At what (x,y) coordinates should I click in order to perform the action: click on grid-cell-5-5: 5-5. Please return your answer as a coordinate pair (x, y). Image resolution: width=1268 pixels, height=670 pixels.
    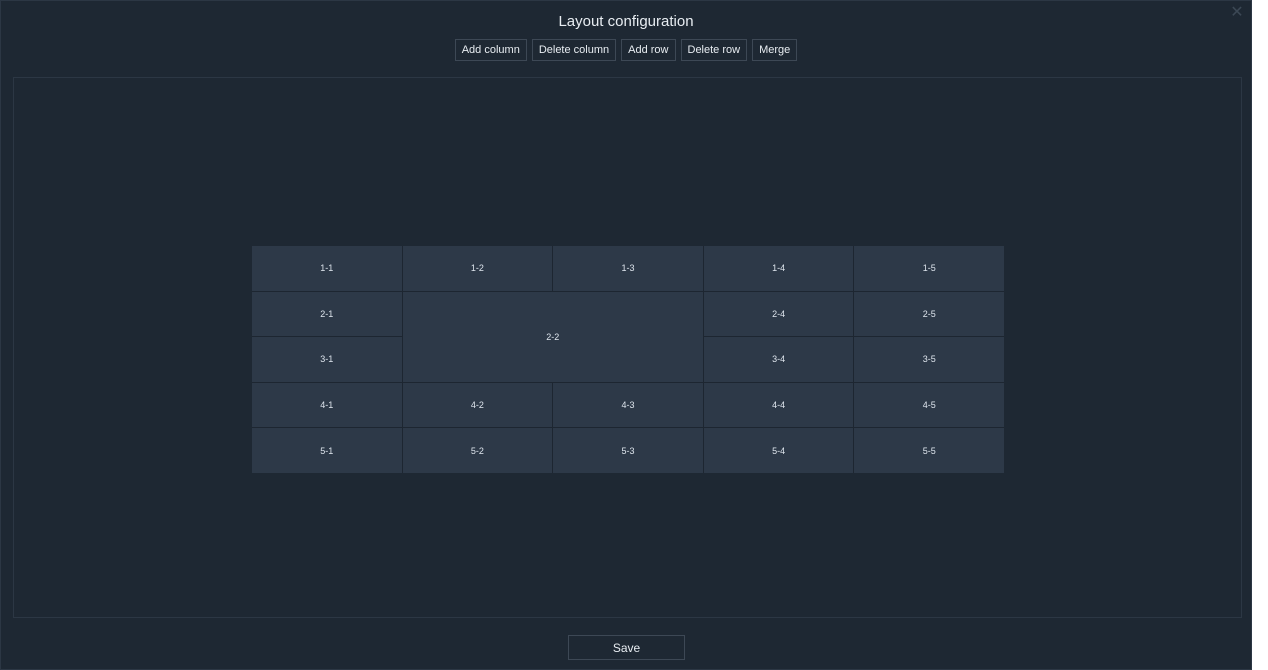
    Looking at the image, I should click on (929, 450).